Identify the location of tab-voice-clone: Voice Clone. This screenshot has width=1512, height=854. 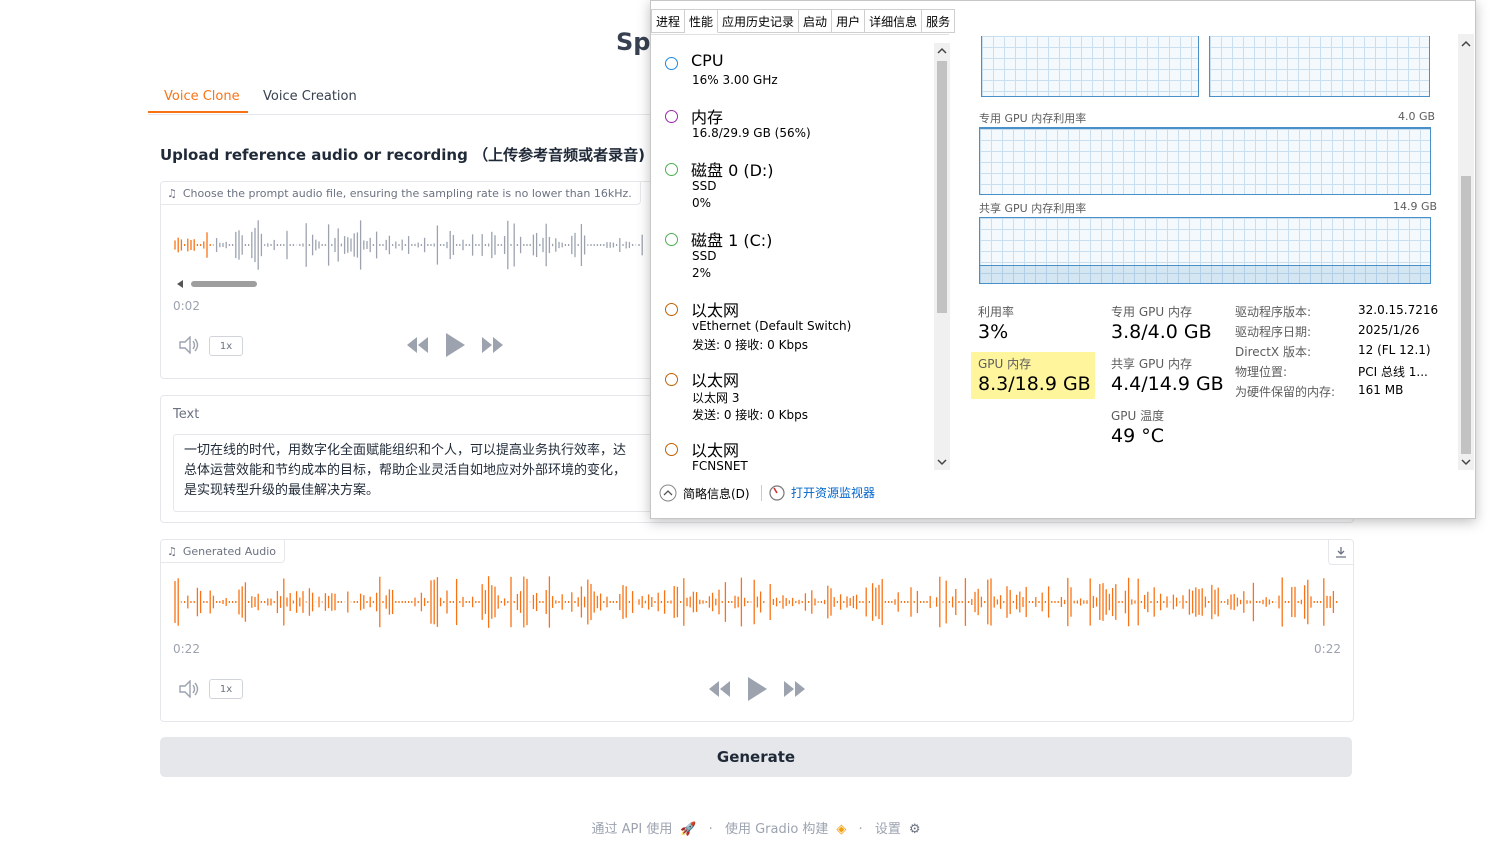
(202, 96).